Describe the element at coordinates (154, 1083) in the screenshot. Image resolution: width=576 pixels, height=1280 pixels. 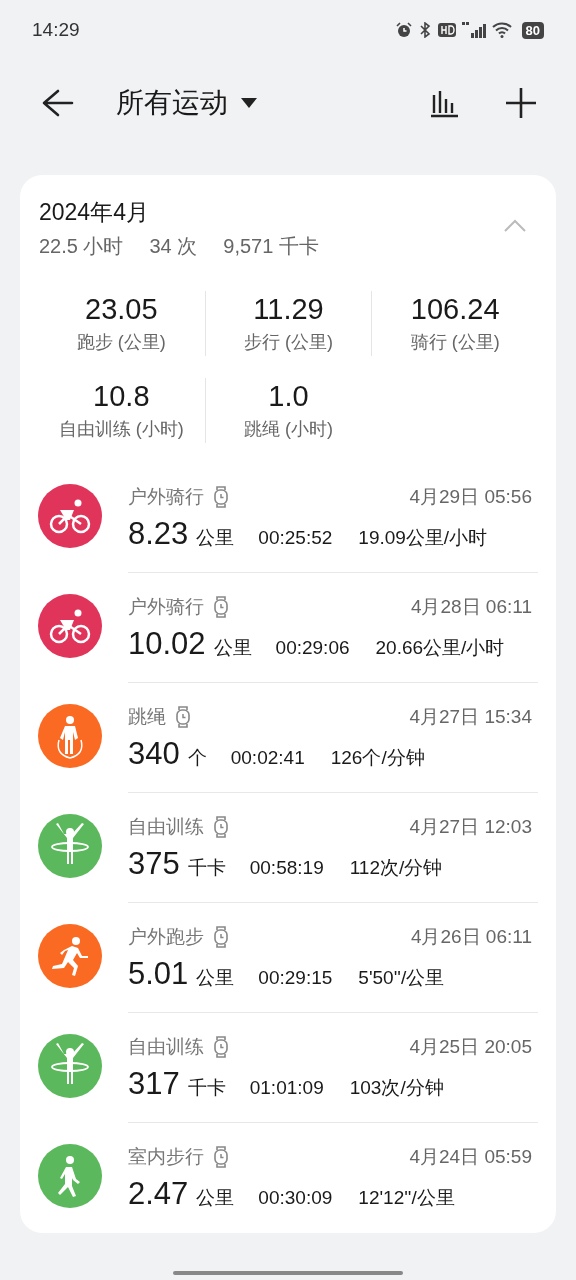
I see `activity-value: 317` at that location.